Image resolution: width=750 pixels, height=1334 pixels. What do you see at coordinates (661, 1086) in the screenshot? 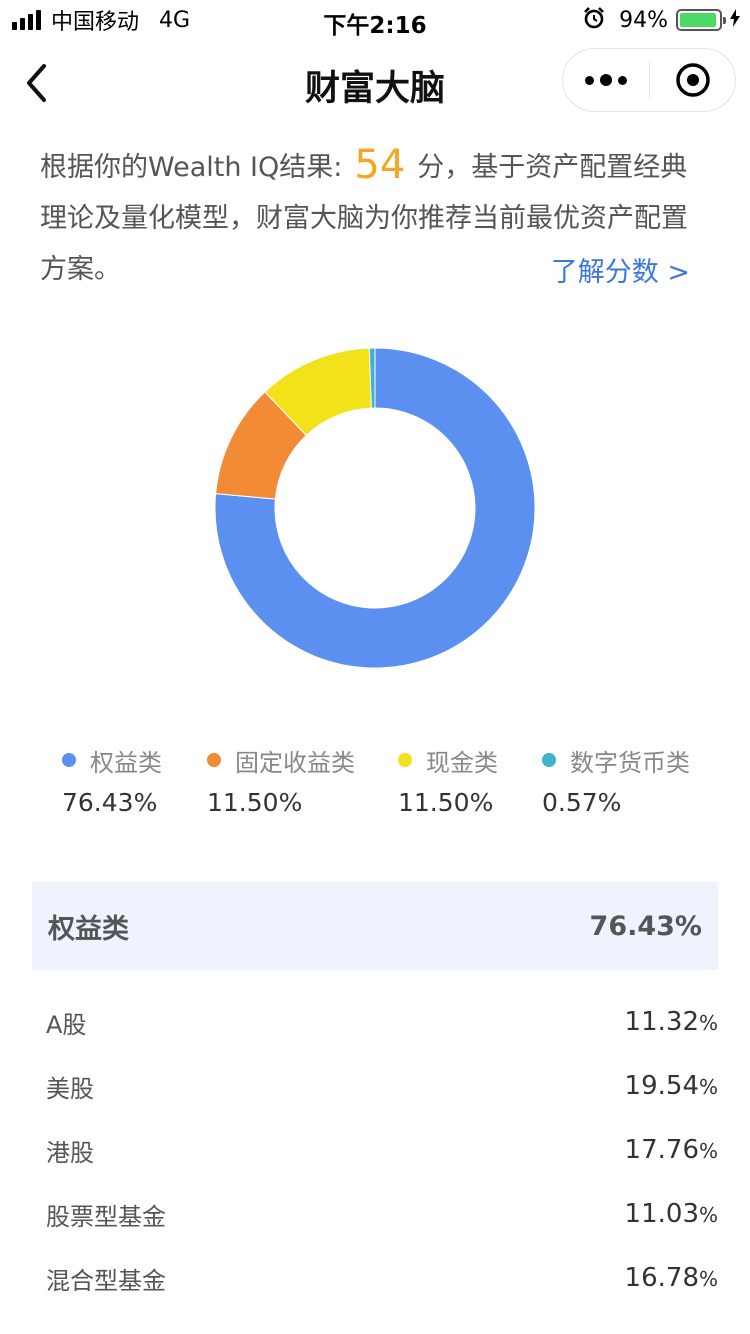
I see `row-value: 19.54` at bounding box center [661, 1086].